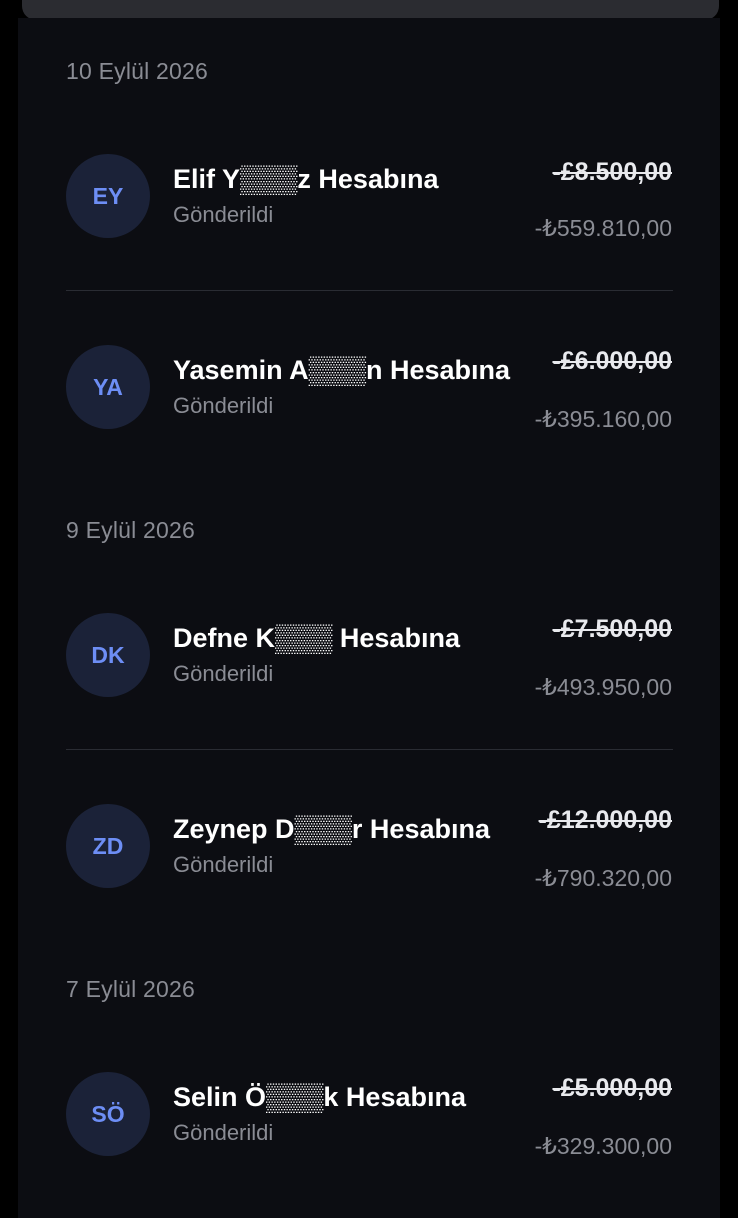  What do you see at coordinates (612, 172) in the screenshot?
I see `amount-gbp: -£8.500,00` at bounding box center [612, 172].